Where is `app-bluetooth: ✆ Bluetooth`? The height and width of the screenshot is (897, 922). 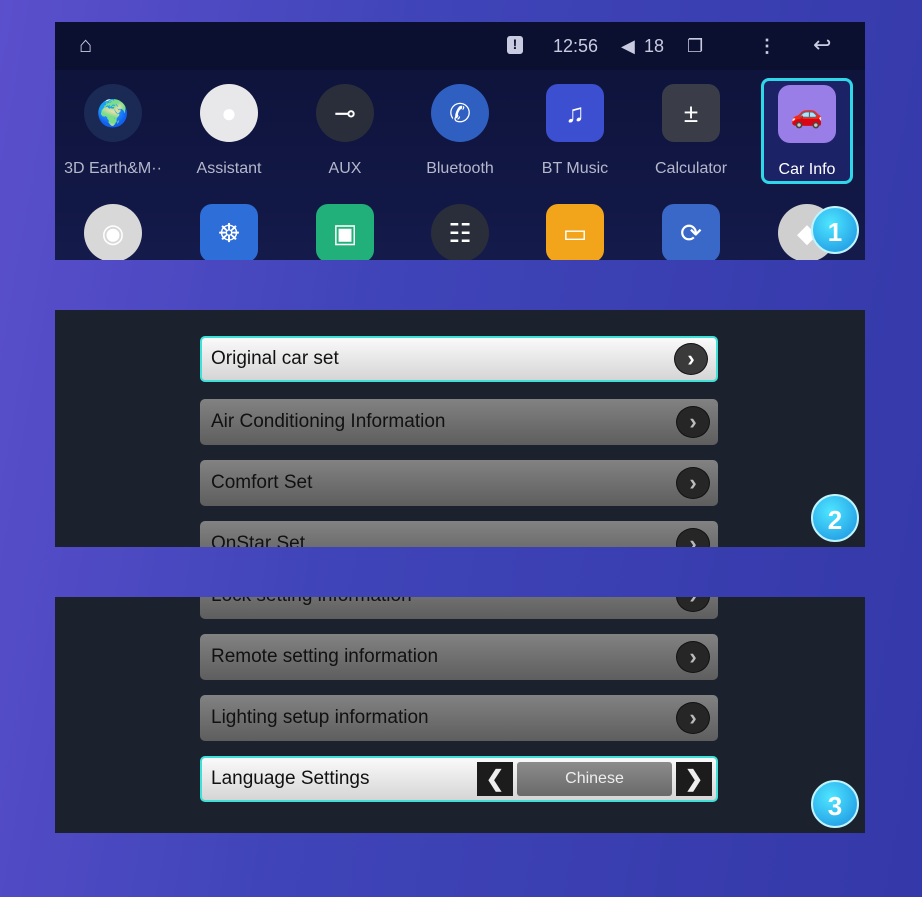 app-bluetooth: ✆ Bluetooth is located at coordinates (460, 131).